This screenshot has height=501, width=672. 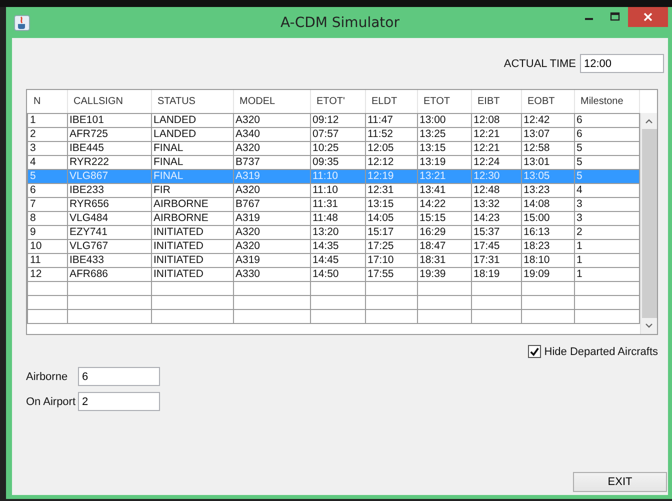 What do you see at coordinates (496, 274) in the screenshot?
I see `table-cell: 18:19` at bounding box center [496, 274].